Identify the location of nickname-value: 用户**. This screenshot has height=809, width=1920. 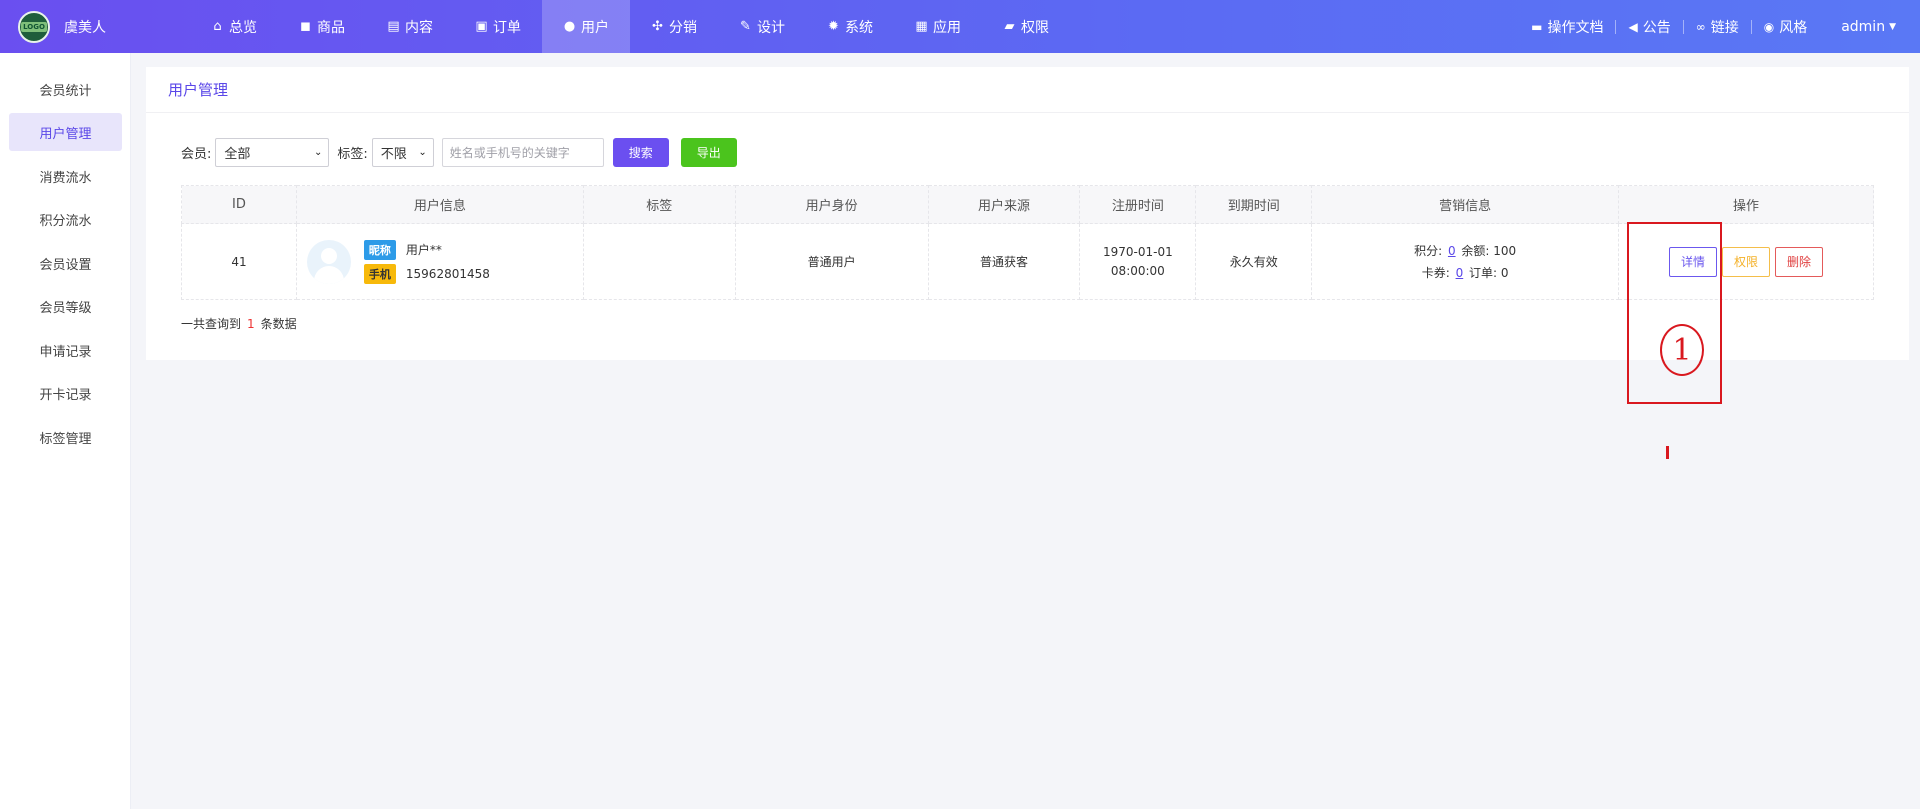
(423, 250).